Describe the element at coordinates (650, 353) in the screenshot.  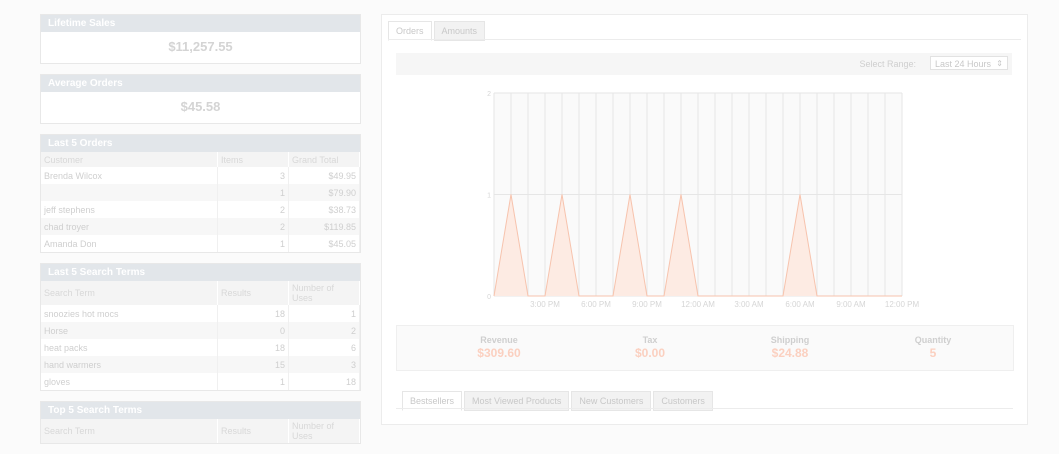
I see `total-tax-value: $0.00` at that location.